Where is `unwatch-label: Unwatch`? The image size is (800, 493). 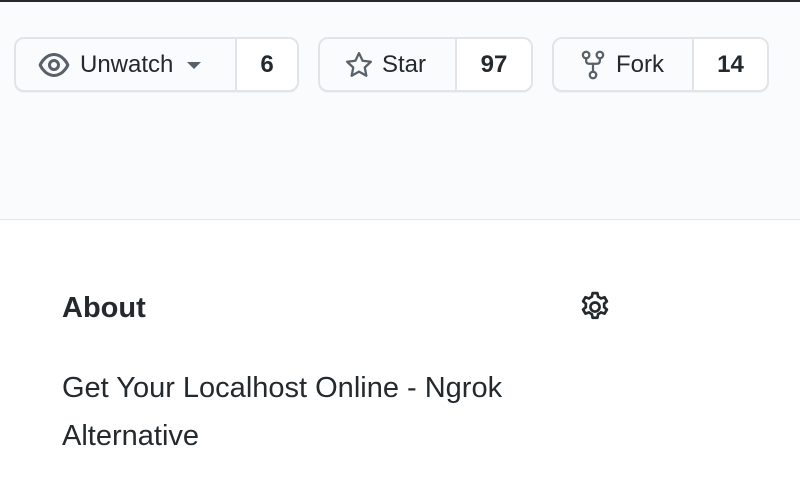 unwatch-label: Unwatch is located at coordinates (127, 64).